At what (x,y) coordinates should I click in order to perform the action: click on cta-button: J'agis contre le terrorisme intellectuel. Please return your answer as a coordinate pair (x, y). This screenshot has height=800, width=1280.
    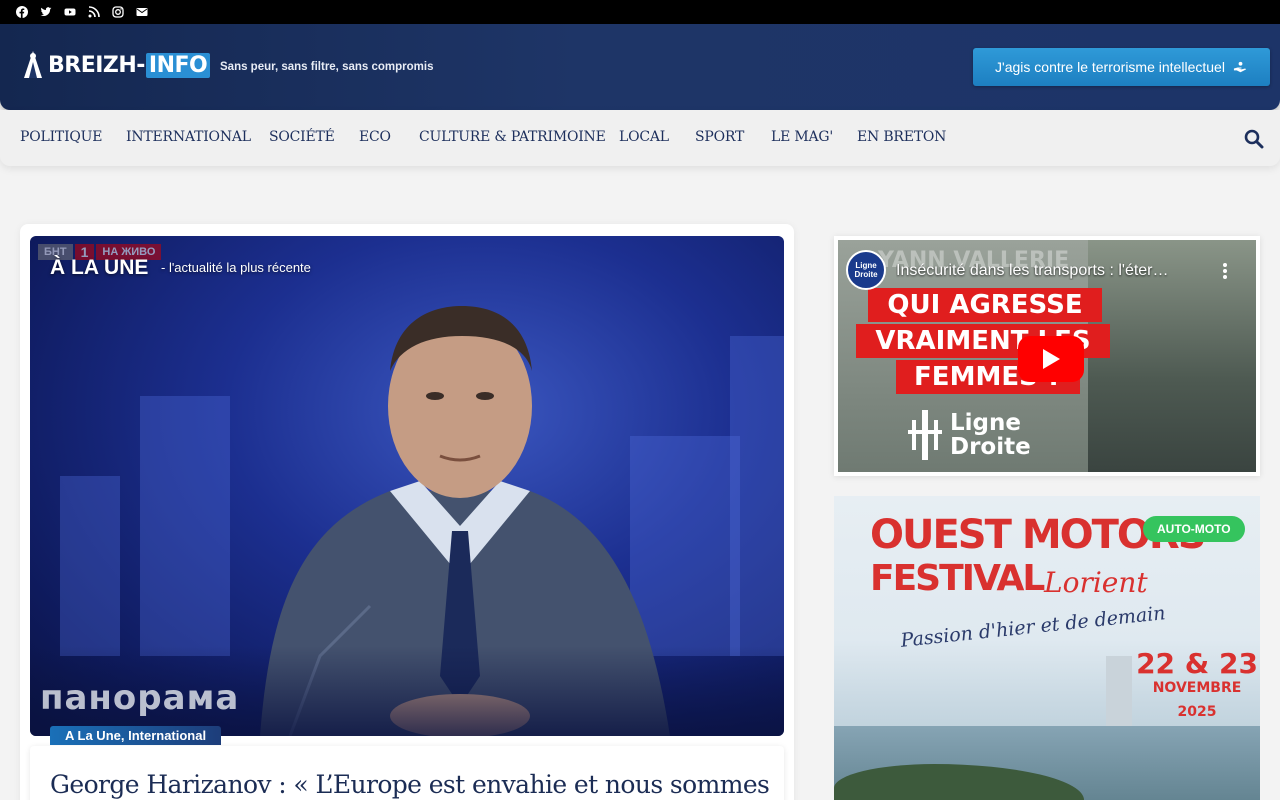
    Looking at the image, I should click on (1121, 67).